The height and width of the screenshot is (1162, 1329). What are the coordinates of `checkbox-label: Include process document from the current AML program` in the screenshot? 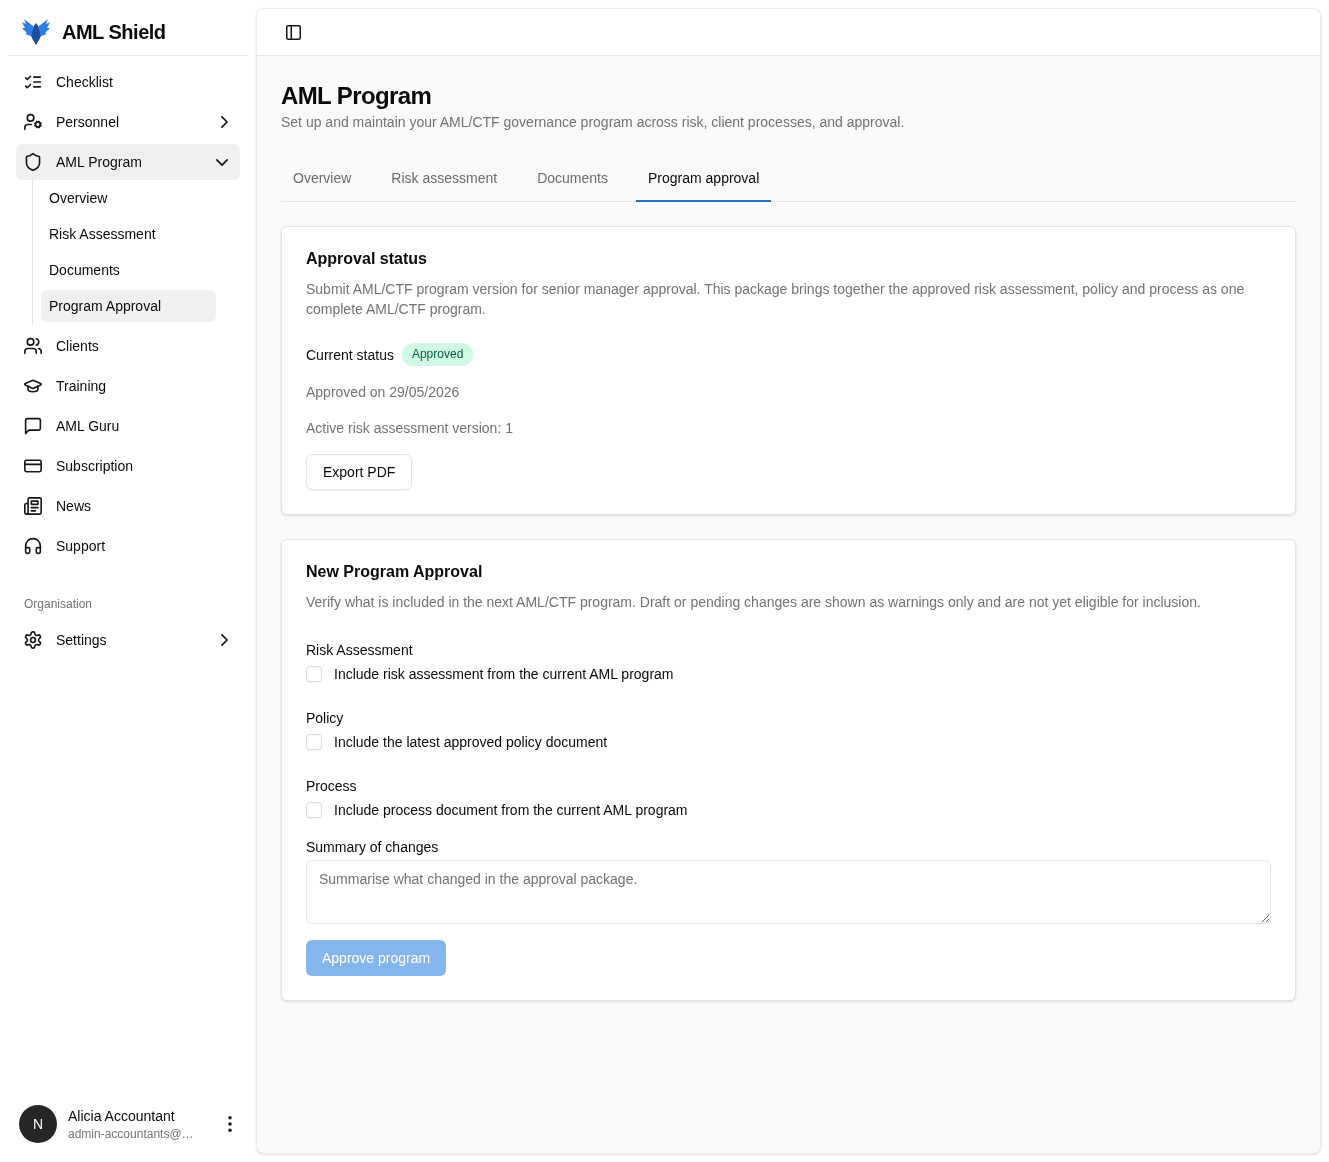 It's located at (511, 810).